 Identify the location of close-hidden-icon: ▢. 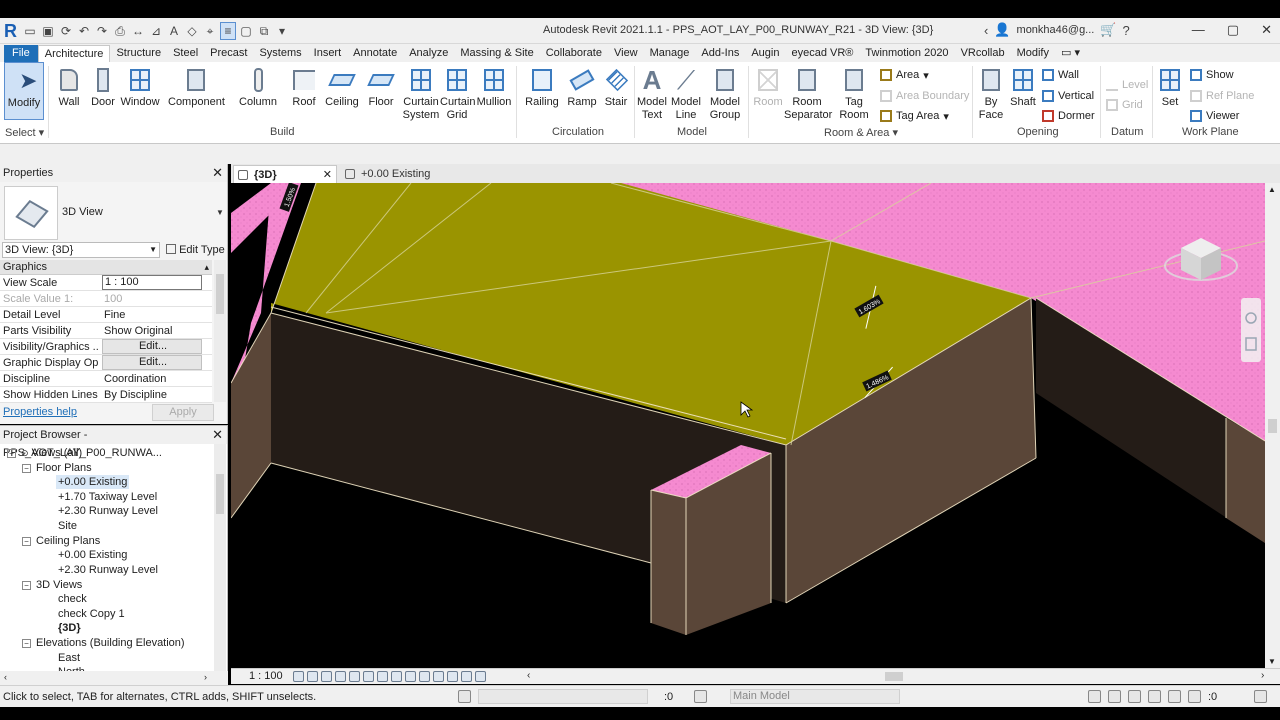
(246, 31).